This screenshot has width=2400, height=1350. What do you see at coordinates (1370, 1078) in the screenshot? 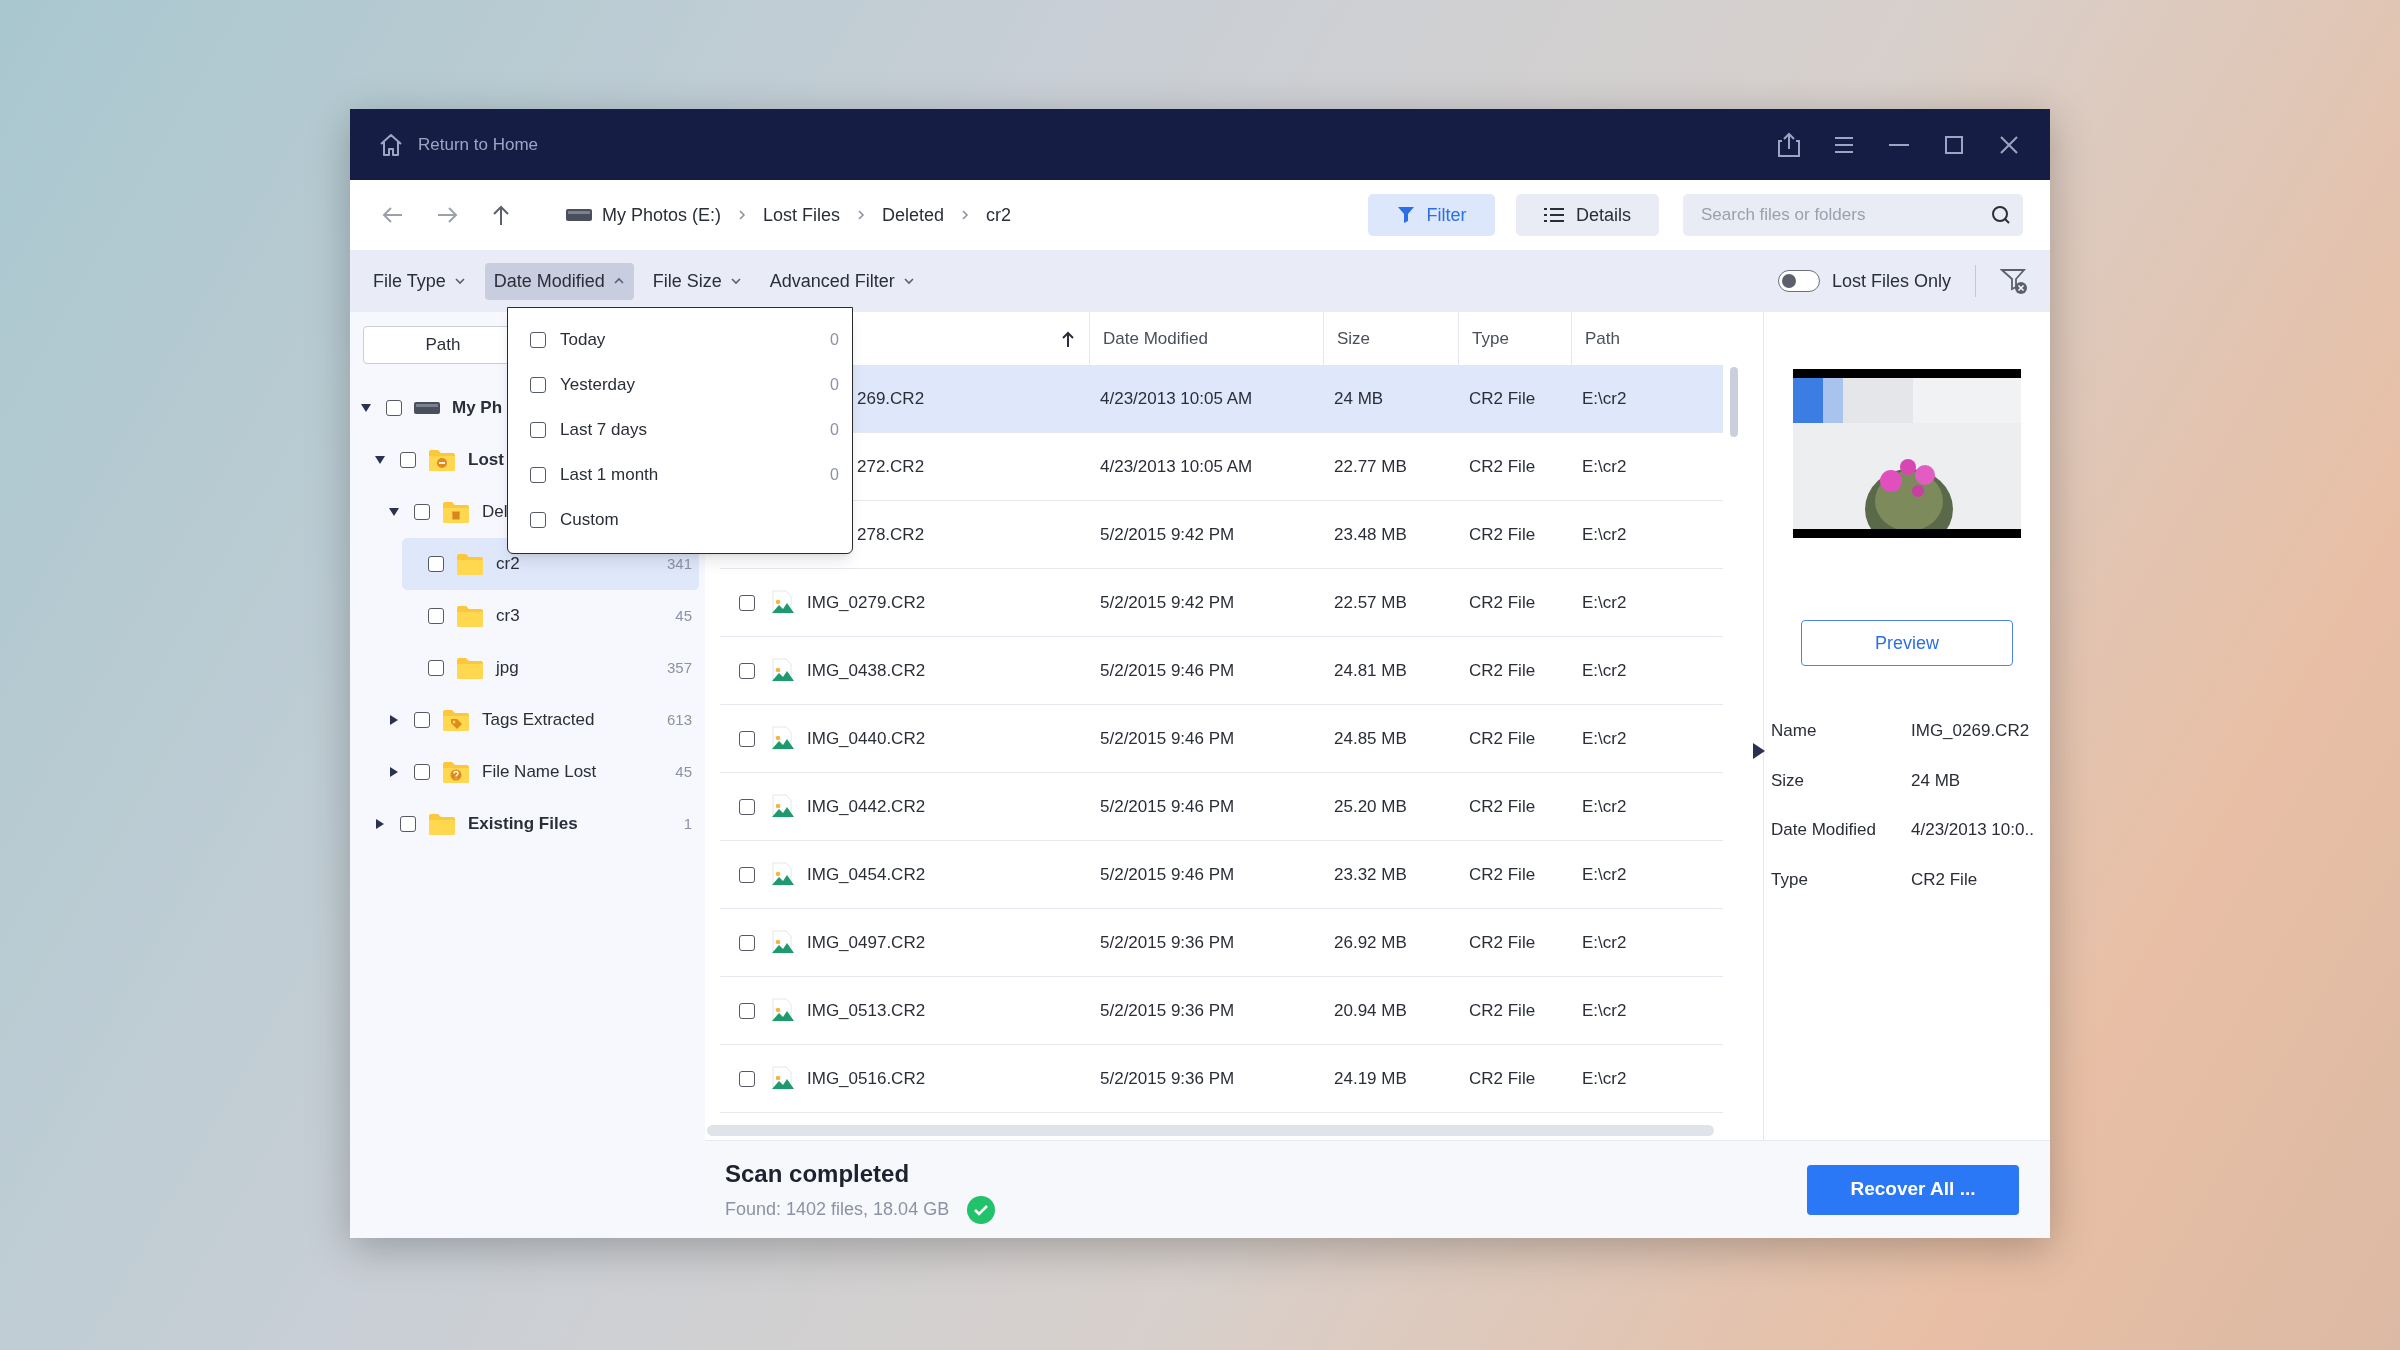
I see `table-cell-text: 24.19 MB` at bounding box center [1370, 1078].